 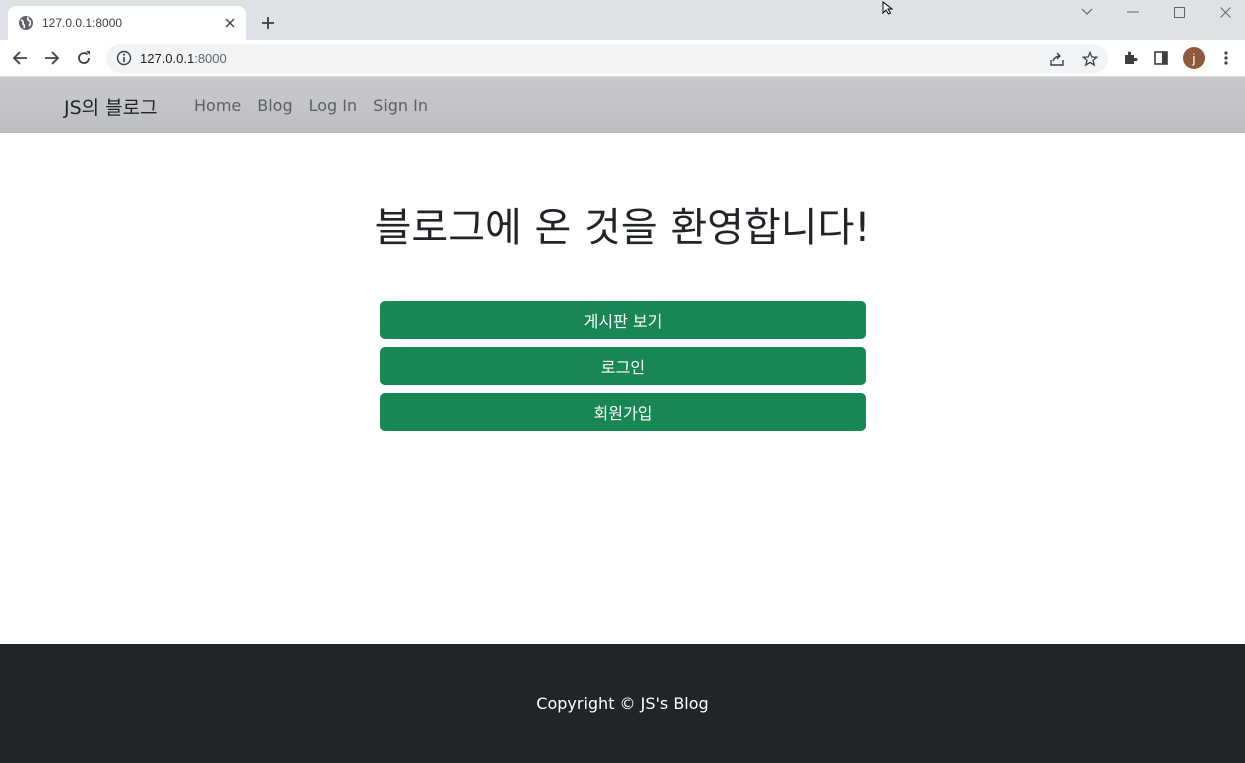 What do you see at coordinates (167, 58) in the screenshot?
I see `url-host: 127.0.0.1` at bounding box center [167, 58].